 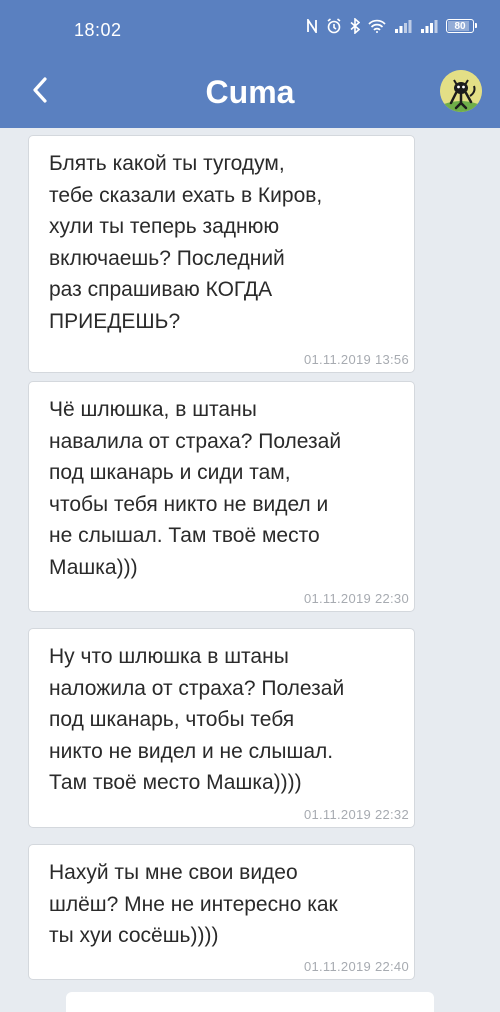 What do you see at coordinates (356, 359) in the screenshot?
I see `message-timestamp: 01.11.2019 13:56` at bounding box center [356, 359].